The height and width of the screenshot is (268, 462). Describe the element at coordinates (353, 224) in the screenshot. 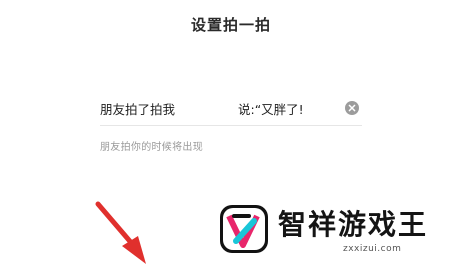

I see `watermark-brand: 智祥游戏王` at that location.